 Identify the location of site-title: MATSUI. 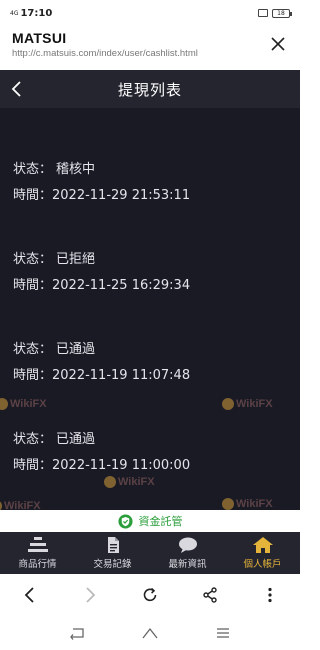
(39, 38).